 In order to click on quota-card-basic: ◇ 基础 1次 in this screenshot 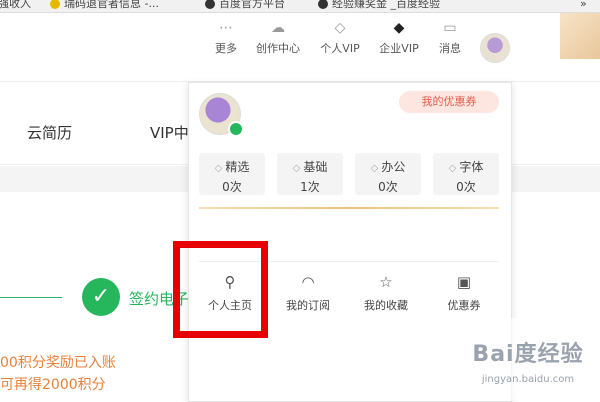, I will do `click(310, 174)`.